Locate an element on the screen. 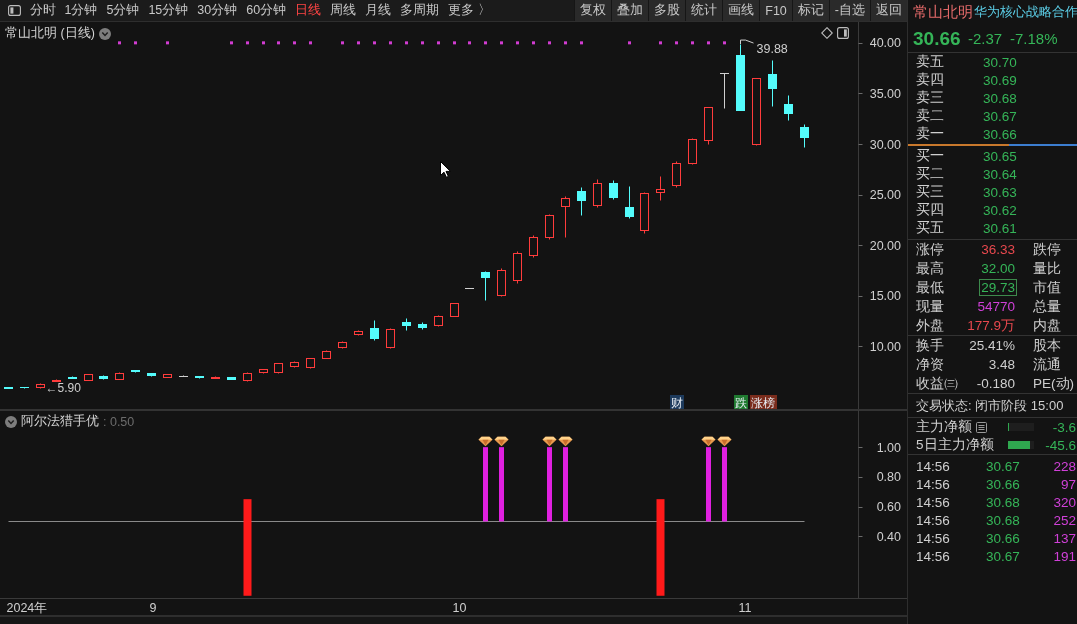 The width and height of the screenshot is (1077, 624). toolbar-button: 统计 is located at coordinates (704, 10).